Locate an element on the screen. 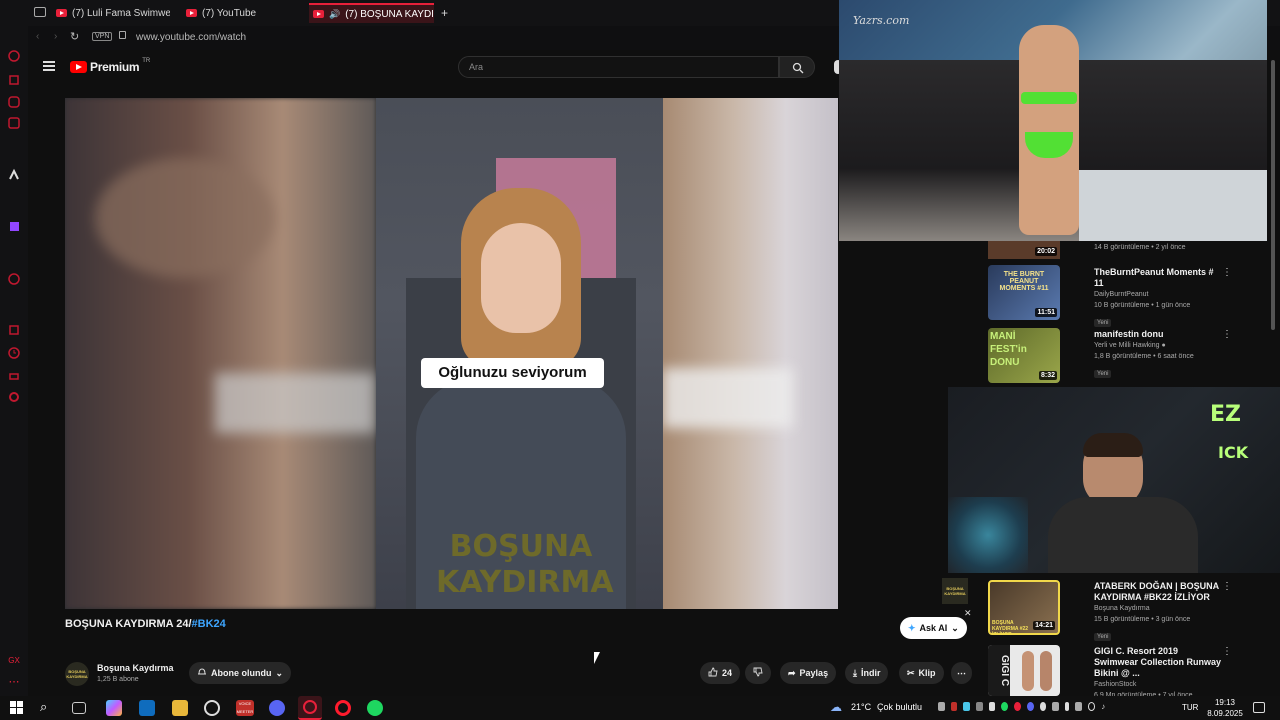 The width and height of the screenshot is (1280, 720). person-shirt is located at coordinates (1123, 535).